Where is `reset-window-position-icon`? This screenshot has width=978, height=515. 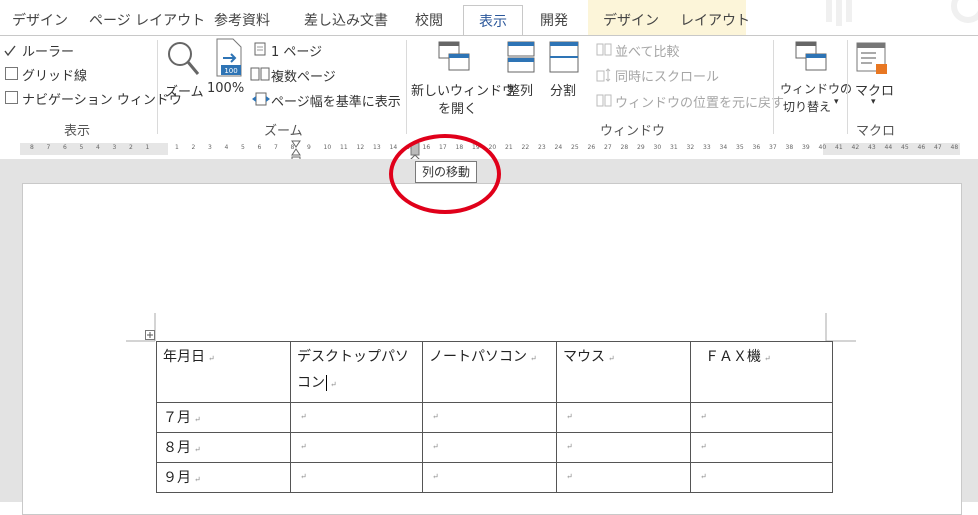 reset-window-position-icon is located at coordinates (604, 100).